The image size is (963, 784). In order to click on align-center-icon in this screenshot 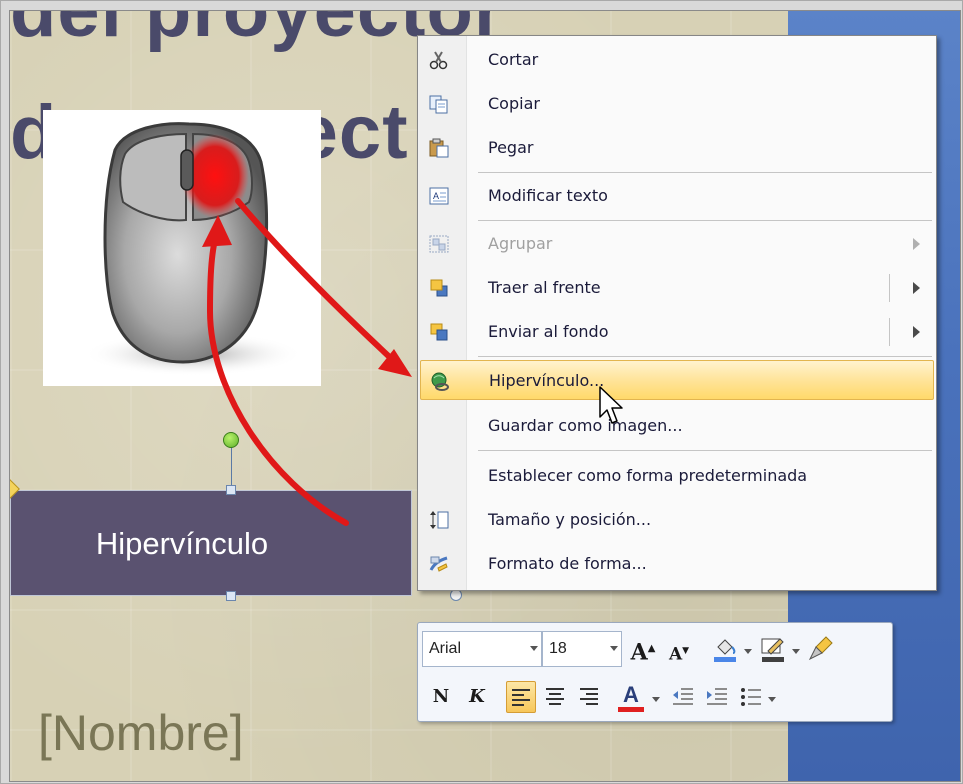, I will do `click(555, 696)`.